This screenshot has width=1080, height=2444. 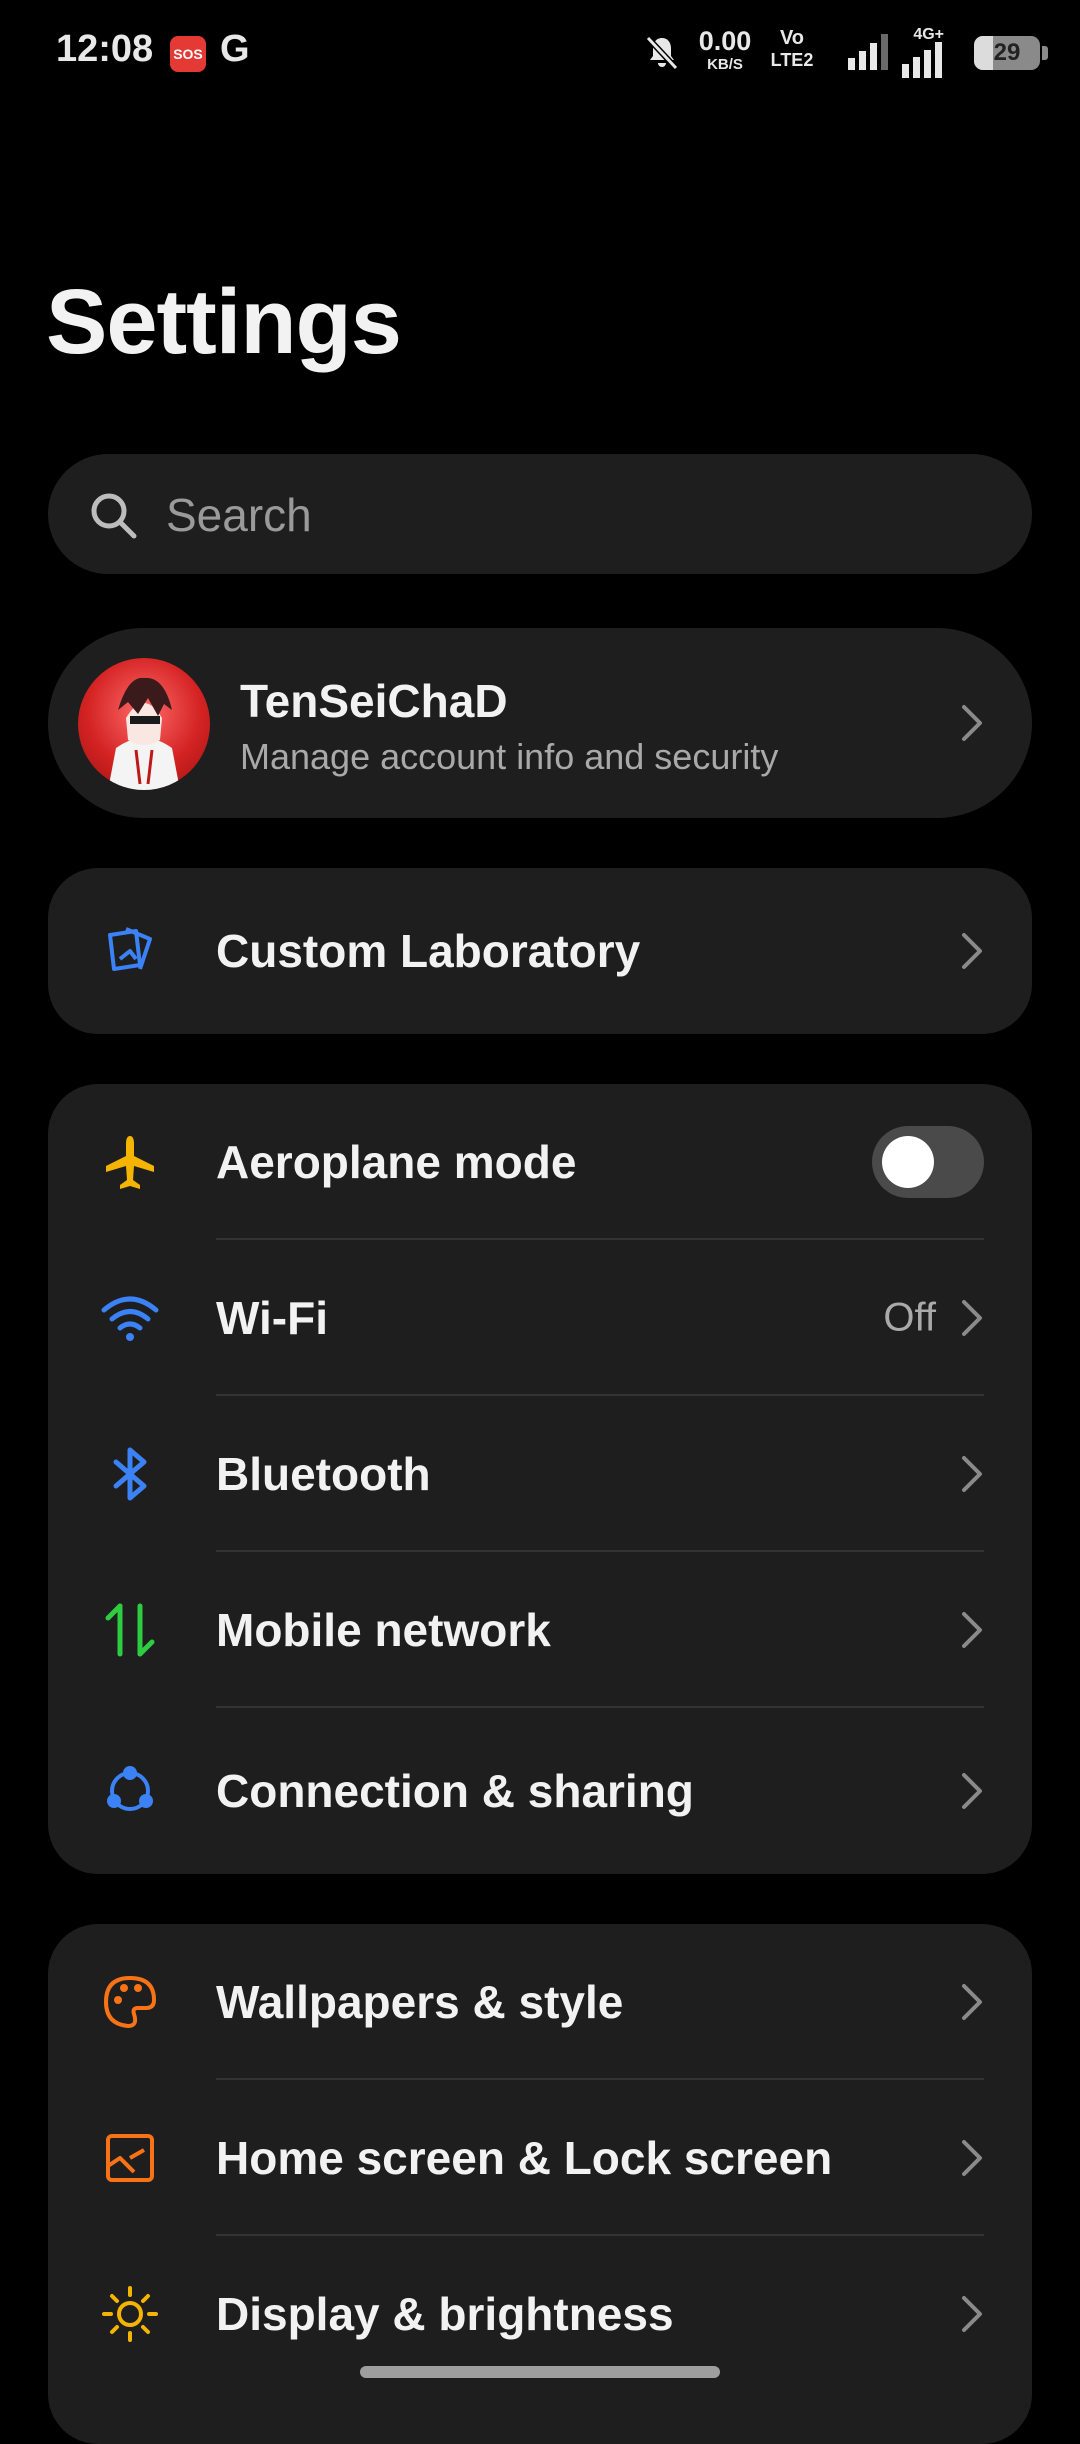 What do you see at coordinates (662, 53) in the screenshot?
I see `mute-bell-icon` at bounding box center [662, 53].